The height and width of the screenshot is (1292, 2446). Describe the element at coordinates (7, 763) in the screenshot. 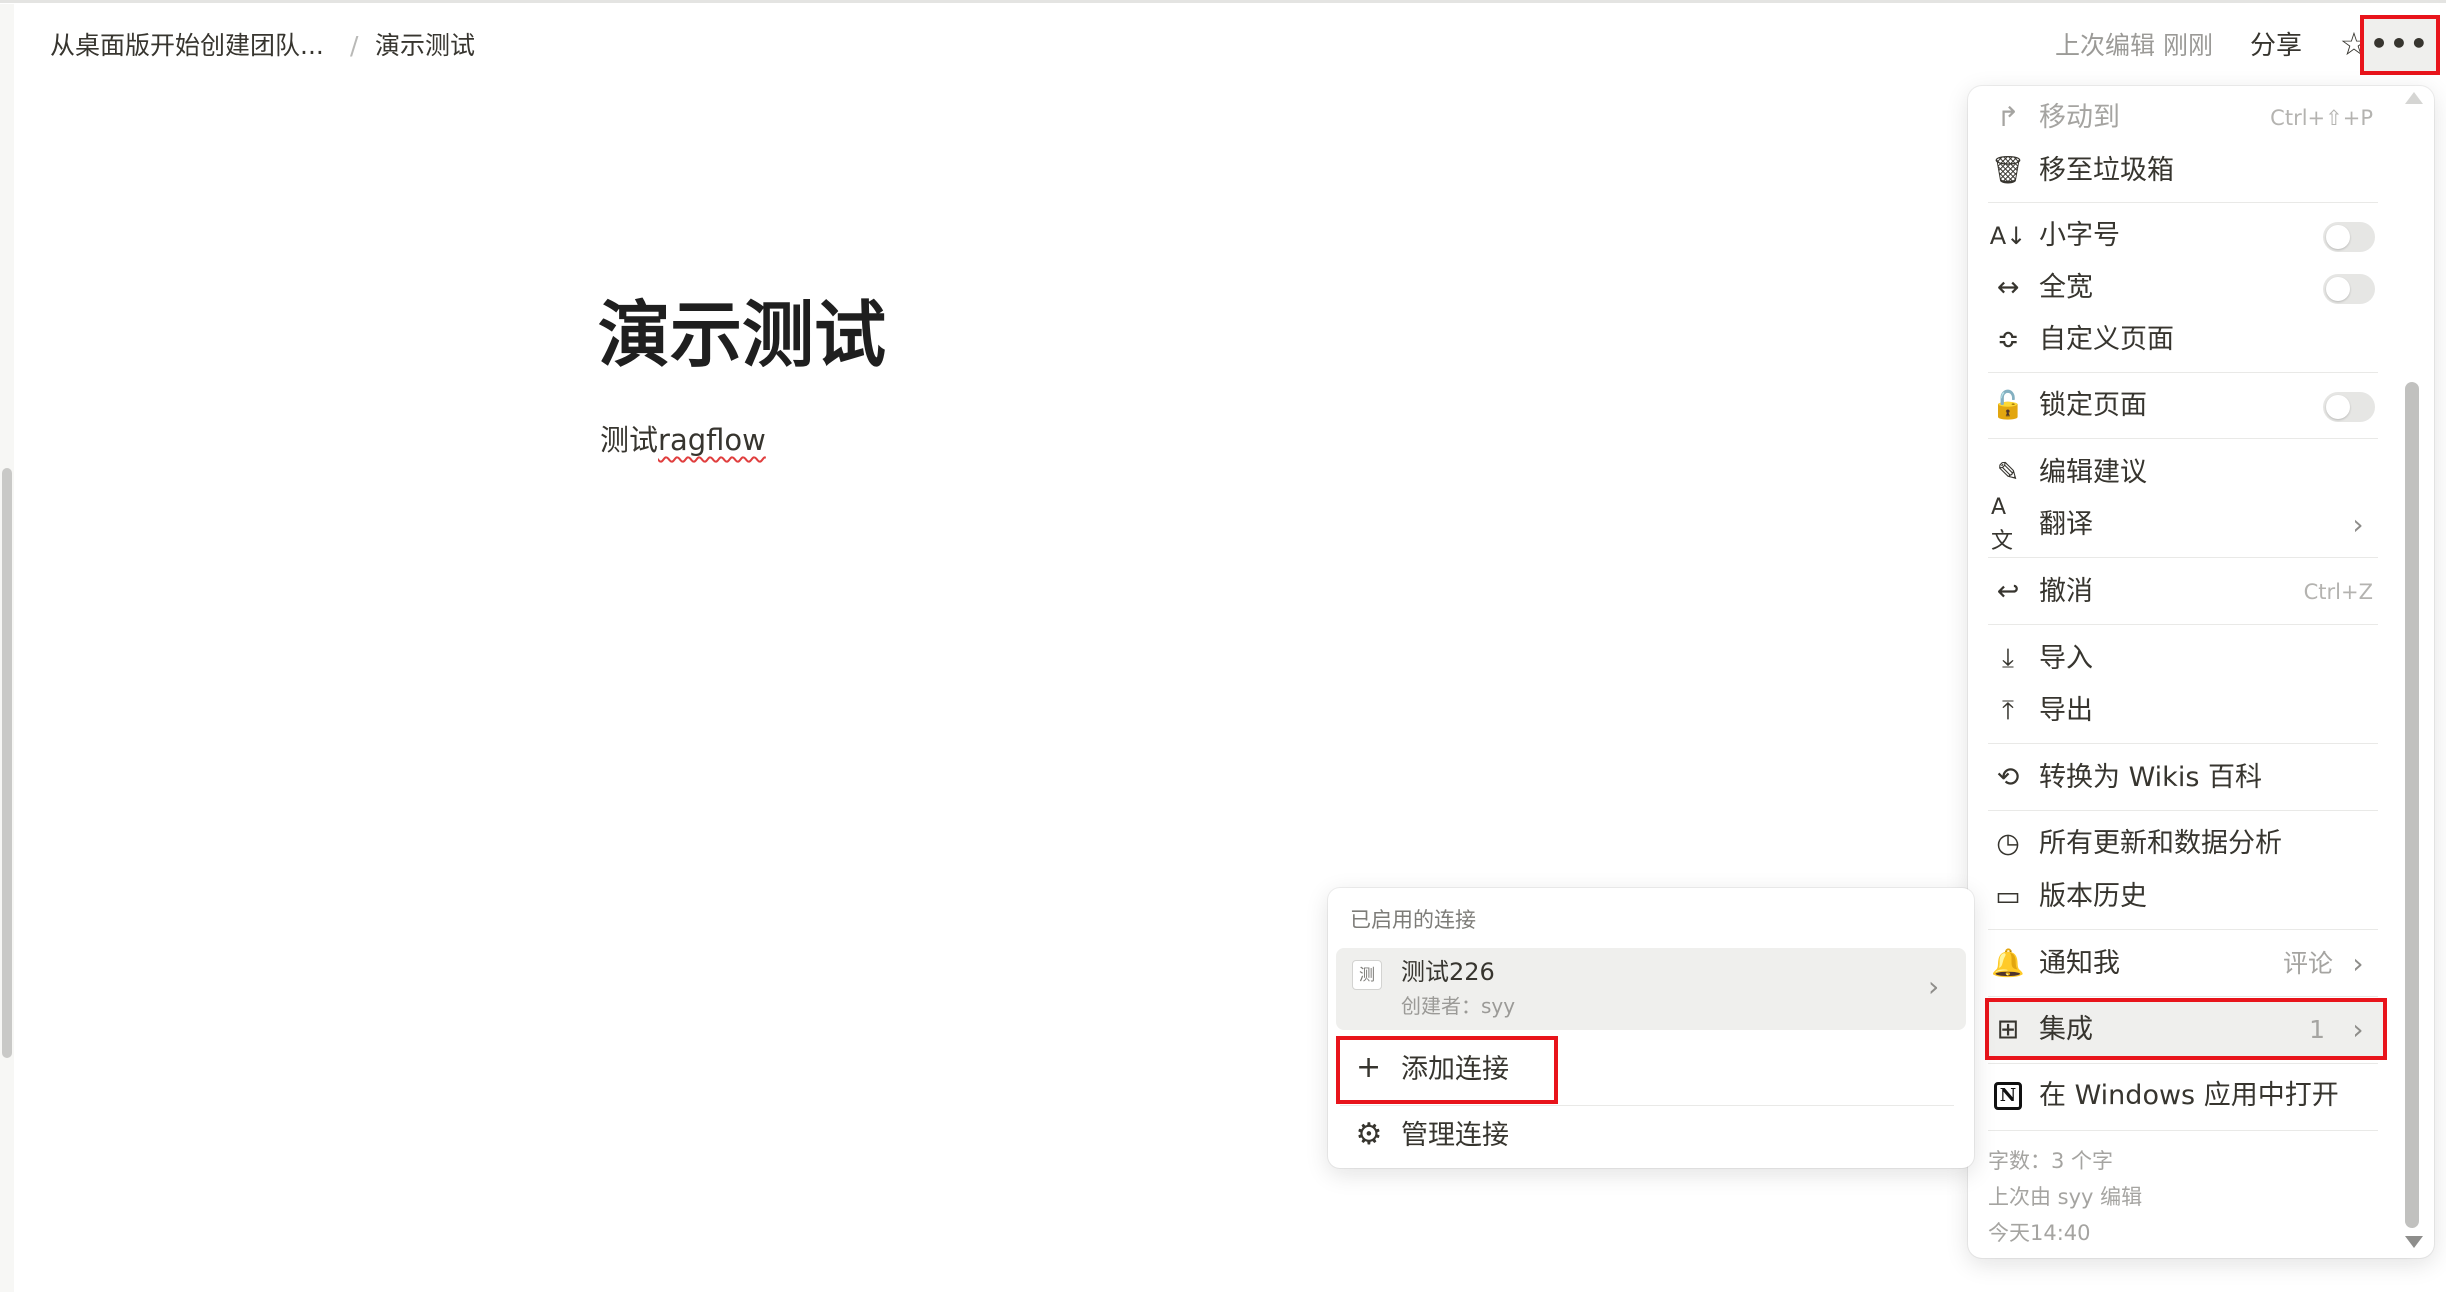

I see `page-scrollbar` at that location.